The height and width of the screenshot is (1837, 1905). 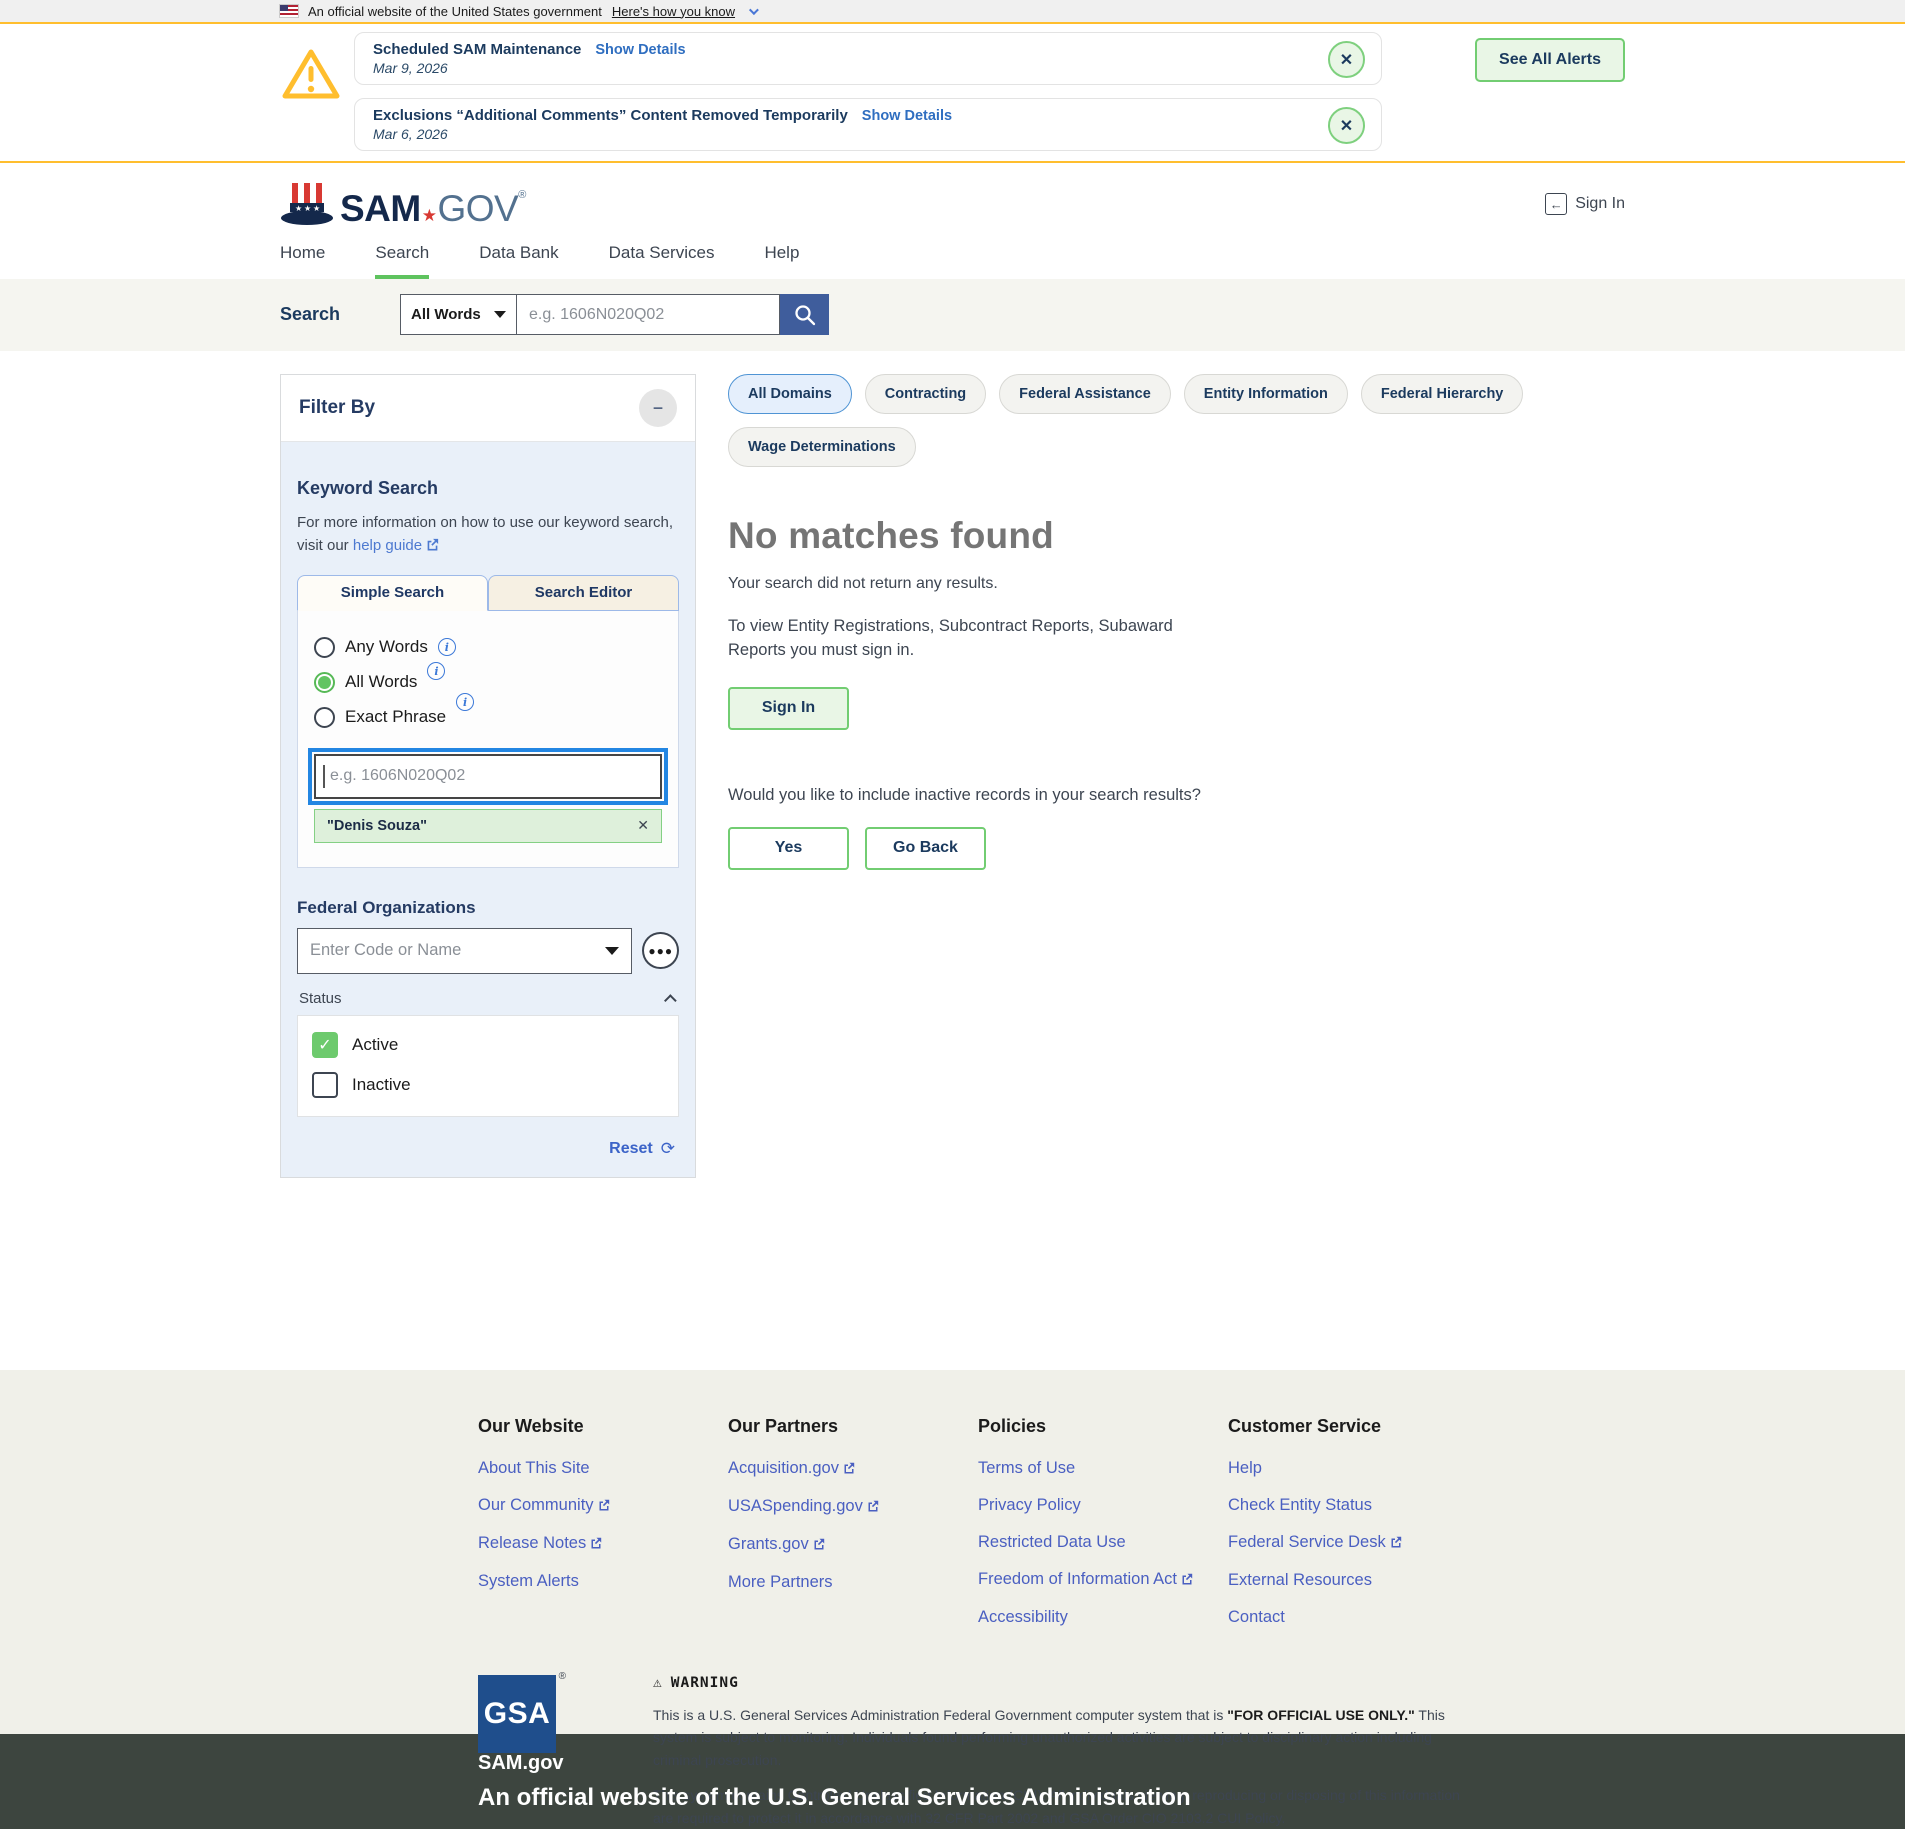 What do you see at coordinates (603, 1544) in the screenshot?
I see `footer-link-release-notes: Release Notes` at bounding box center [603, 1544].